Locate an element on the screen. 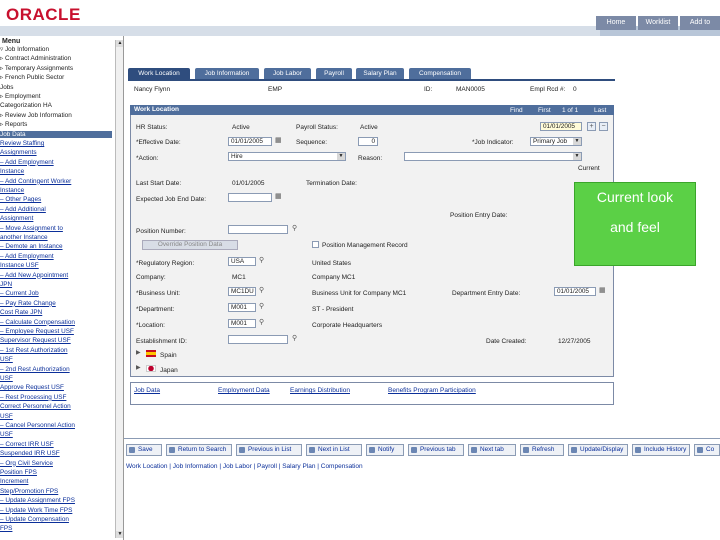 Image resolution: width=720 pixels, height=540 pixels. sidebar-item: – Cancel Personnel Action is located at coordinates (56, 426).